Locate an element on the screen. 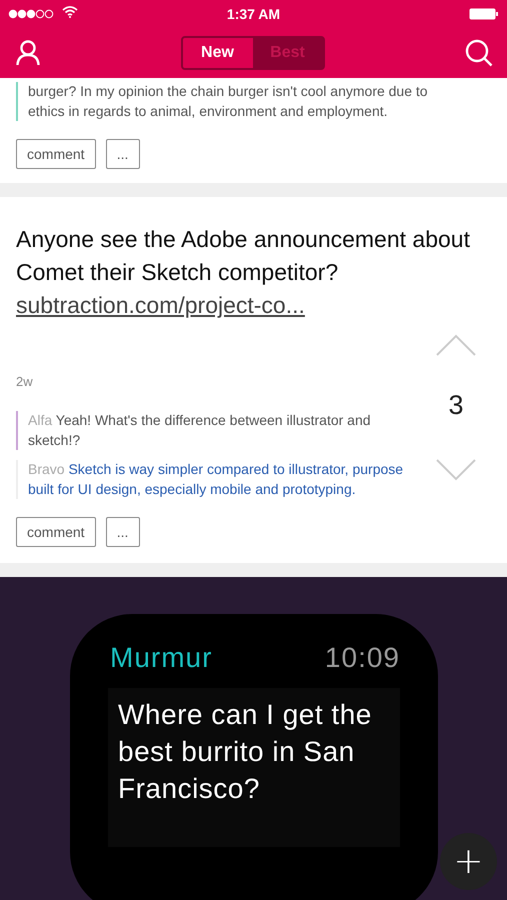 The width and height of the screenshot is (507, 900). watch-time: 10:09 is located at coordinates (362, 658).